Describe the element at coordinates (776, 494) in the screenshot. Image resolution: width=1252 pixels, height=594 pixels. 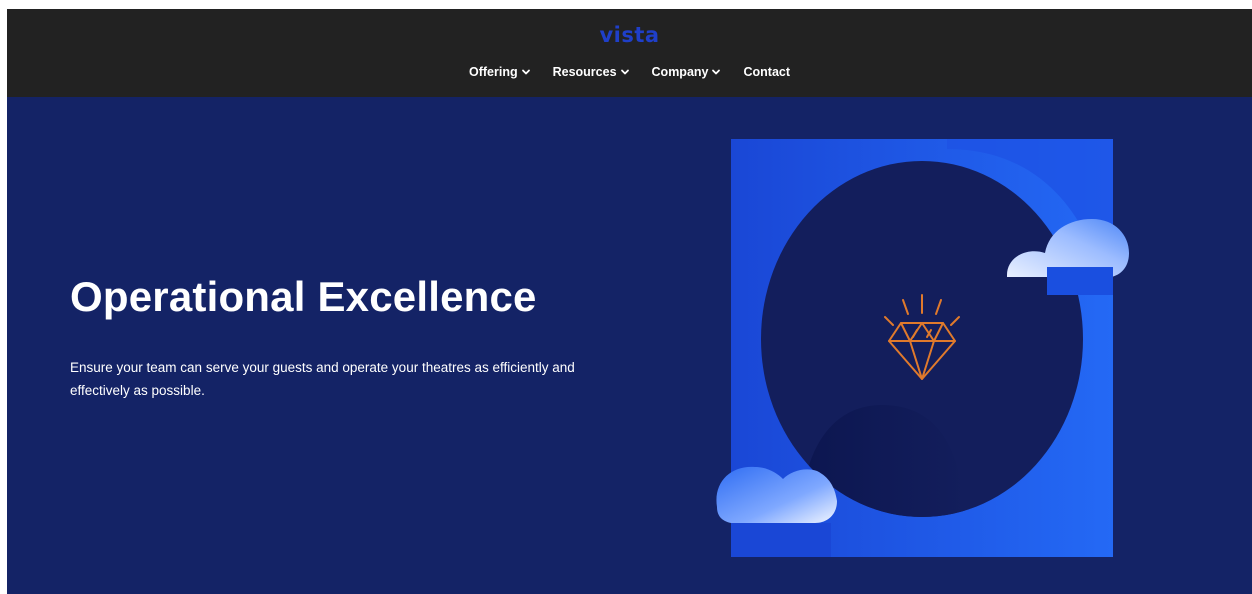
I see `cloud-left` at that location.